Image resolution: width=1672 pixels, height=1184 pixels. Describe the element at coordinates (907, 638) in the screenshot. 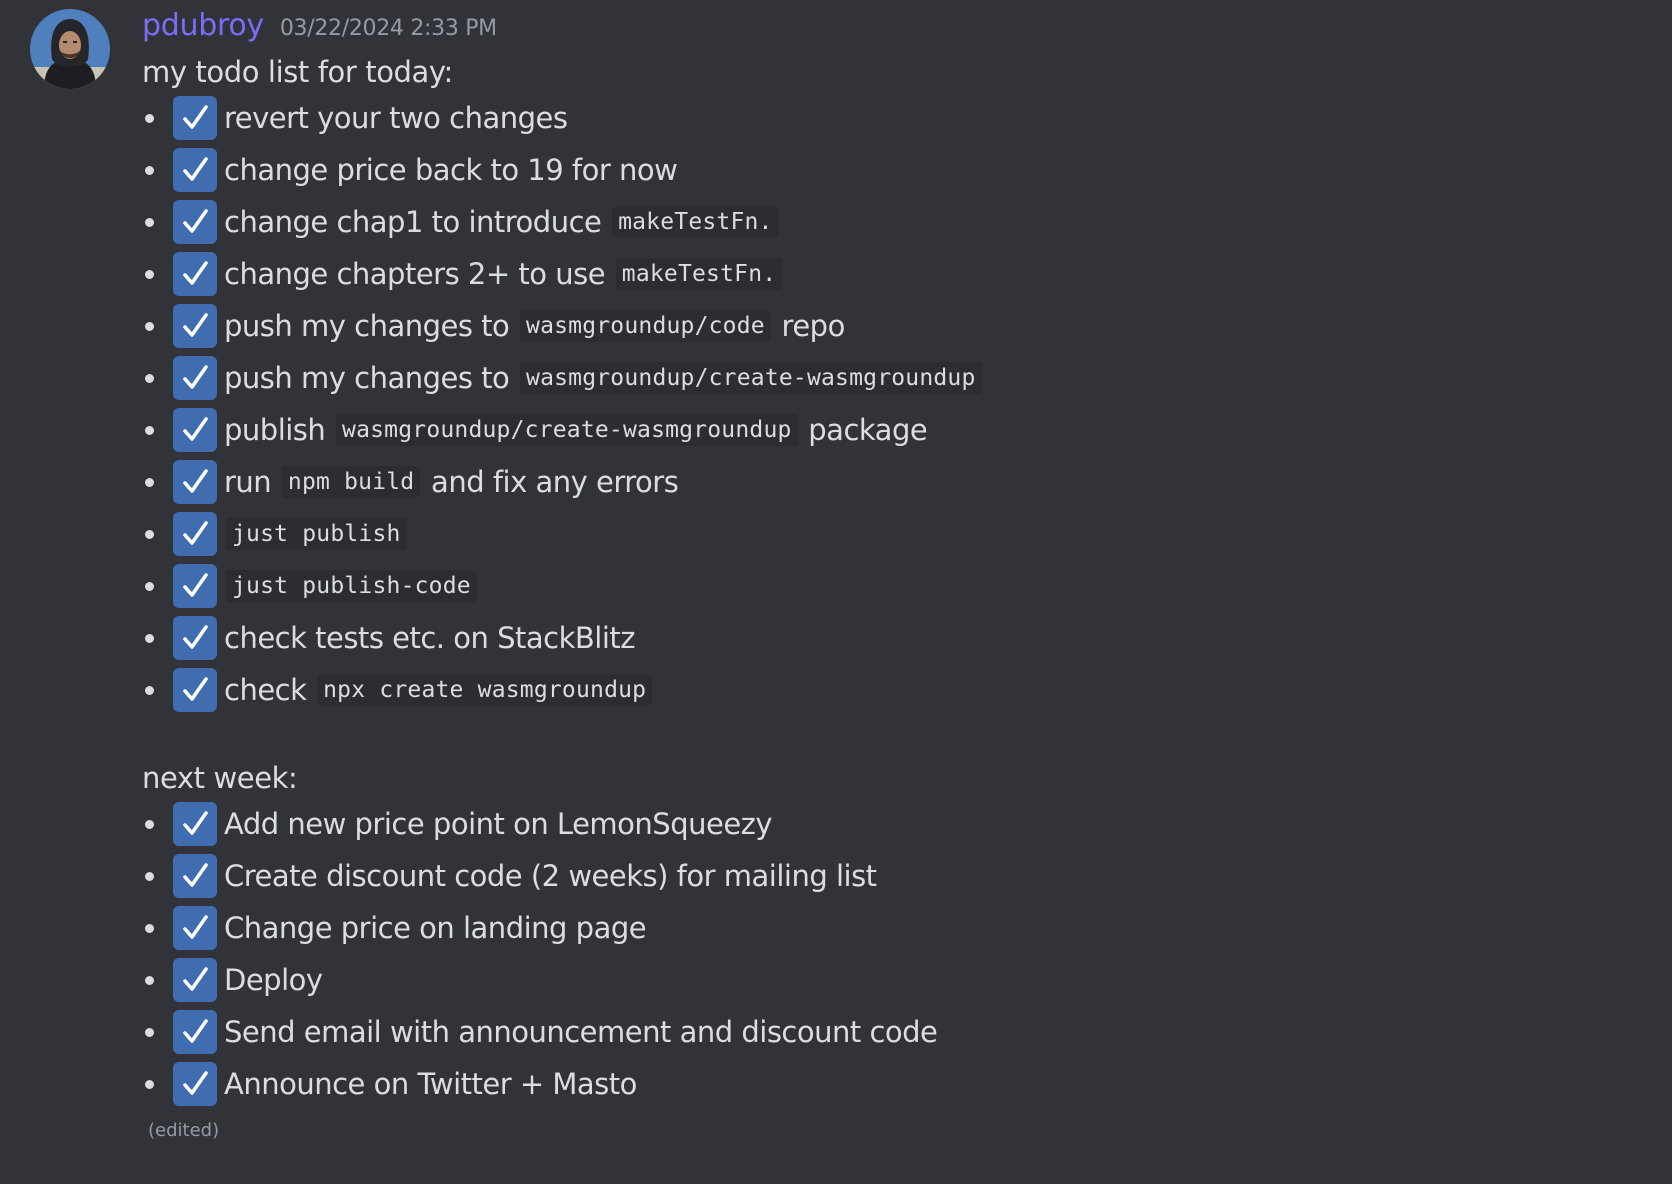

I see `task-item: check tests etc. on StackBlitz` at that location.